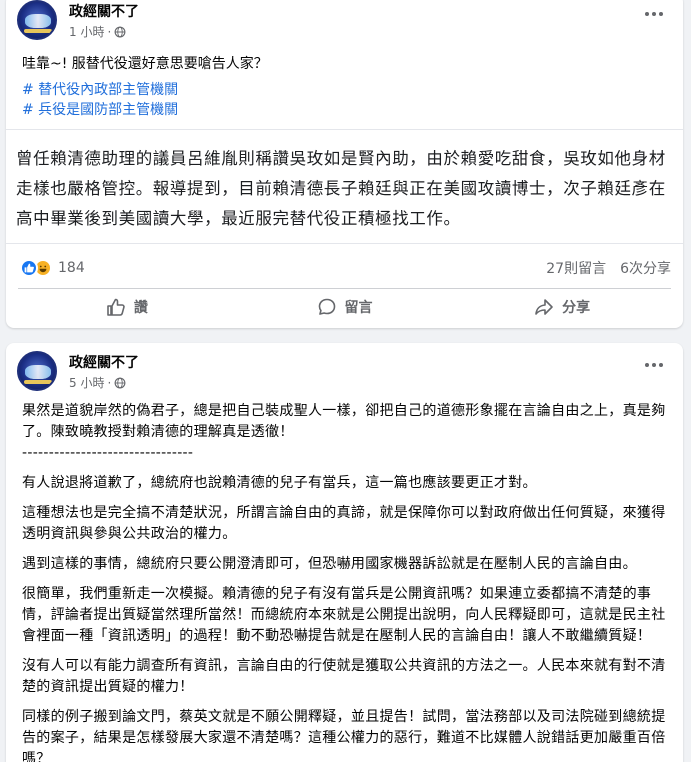 The image size is (691, 762). Describe the element at coordinates (608, 268) in the screenshot. I see `post-stats: 27則留言 6次分享` at that location.